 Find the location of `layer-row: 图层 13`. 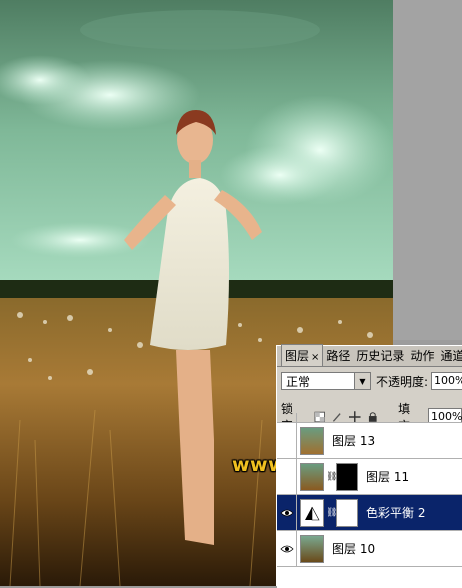

layer-row: 图层 13 is located at coordinates (369, 441).